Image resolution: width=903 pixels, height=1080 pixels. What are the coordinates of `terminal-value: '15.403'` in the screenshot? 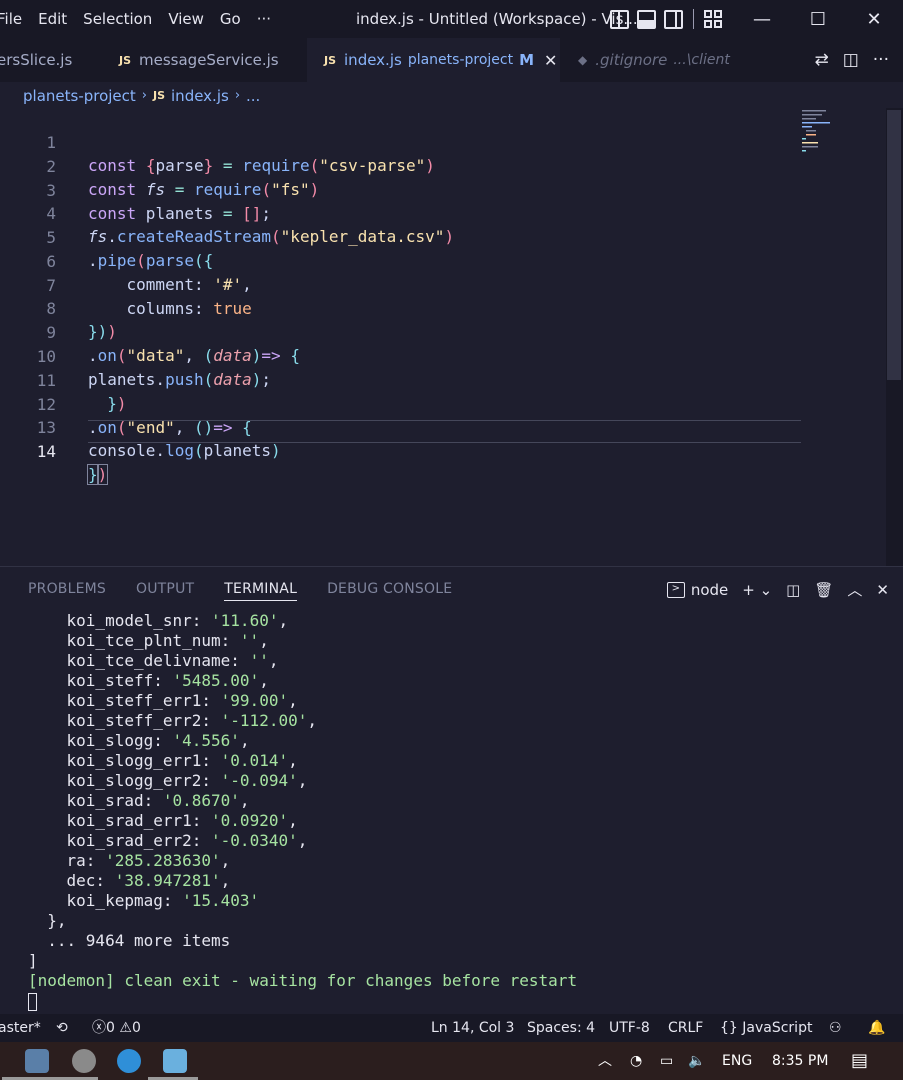 It's located at (221, 900).